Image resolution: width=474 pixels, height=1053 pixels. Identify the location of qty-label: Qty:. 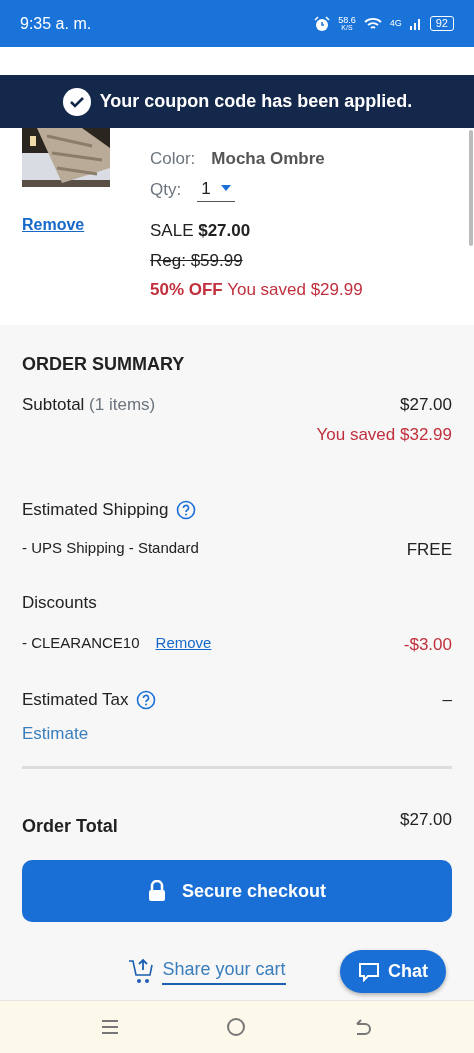
(166, 189).